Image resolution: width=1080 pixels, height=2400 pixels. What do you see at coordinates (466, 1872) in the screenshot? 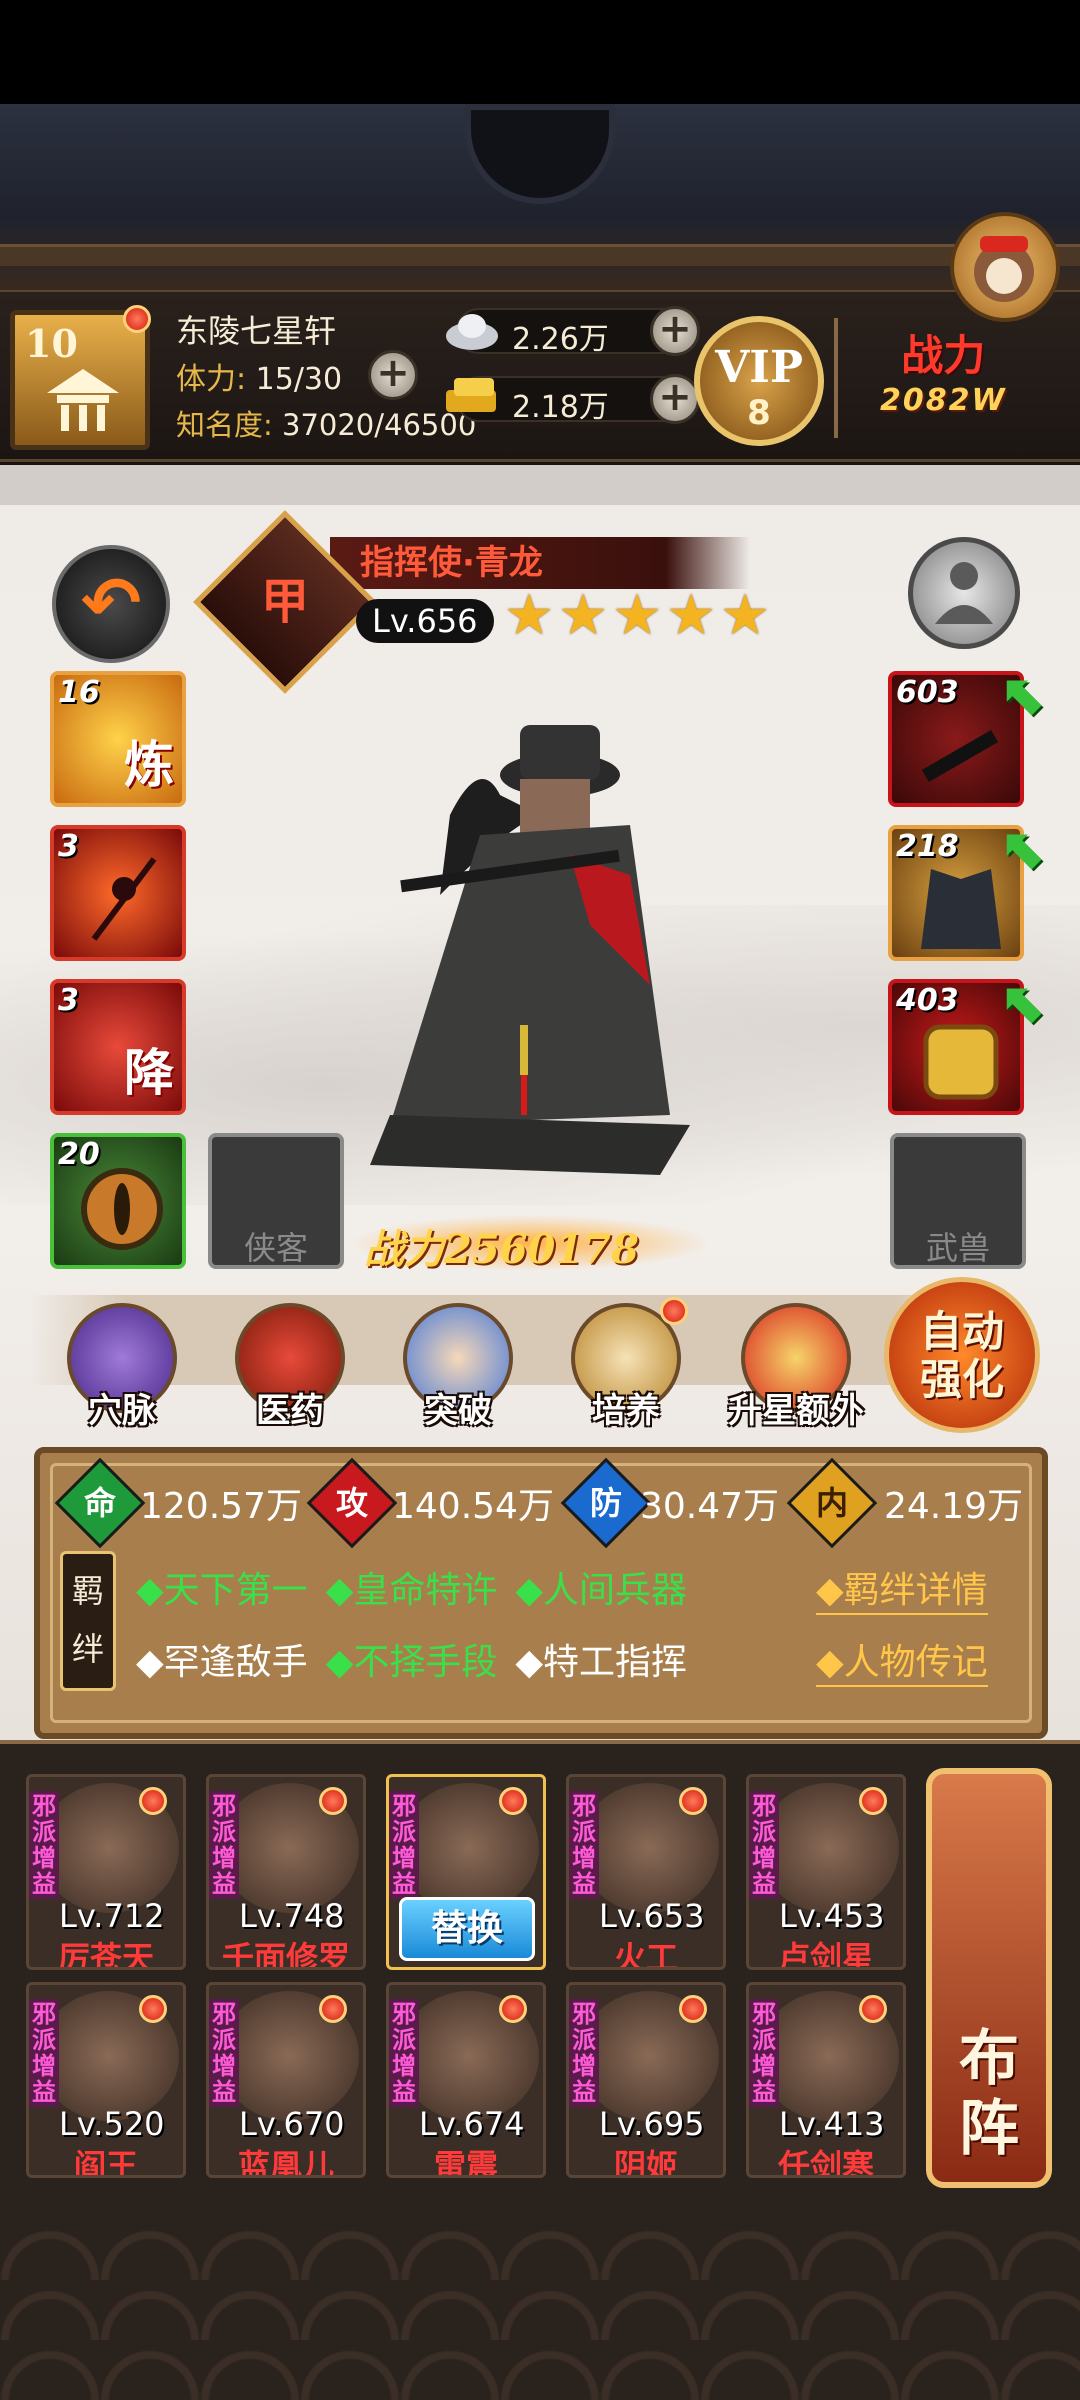
I see `roster-card: 邪派增益替换` at bounding box center [466, 1872].